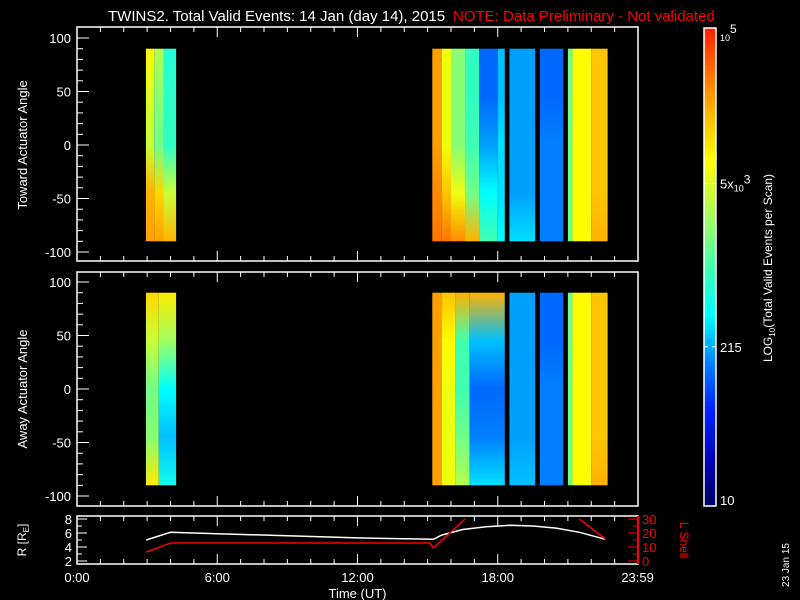 This screenshot has width=800, height=600. What do you see at coordinates (637, 577) in the screenshot?
I see `x-tick-label: 23:59` at bounding box center [637, 577].